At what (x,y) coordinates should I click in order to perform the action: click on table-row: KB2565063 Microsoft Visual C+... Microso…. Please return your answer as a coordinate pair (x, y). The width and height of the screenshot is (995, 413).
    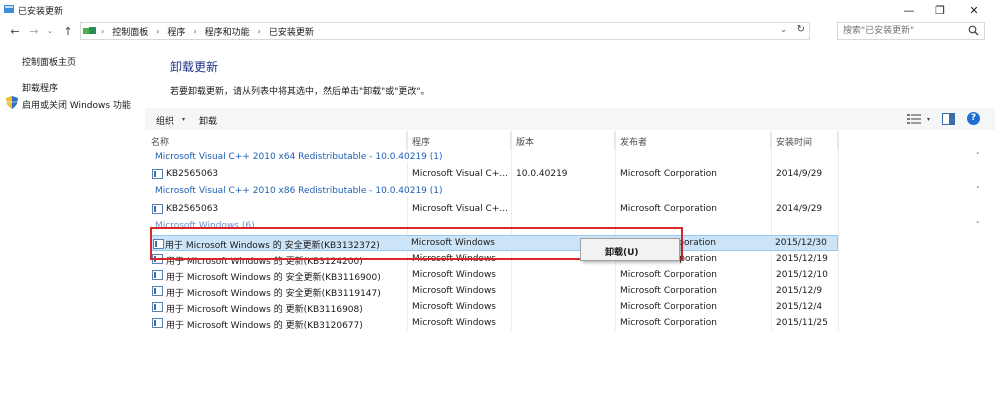
    Looking at the image, I should click on (494, 209).